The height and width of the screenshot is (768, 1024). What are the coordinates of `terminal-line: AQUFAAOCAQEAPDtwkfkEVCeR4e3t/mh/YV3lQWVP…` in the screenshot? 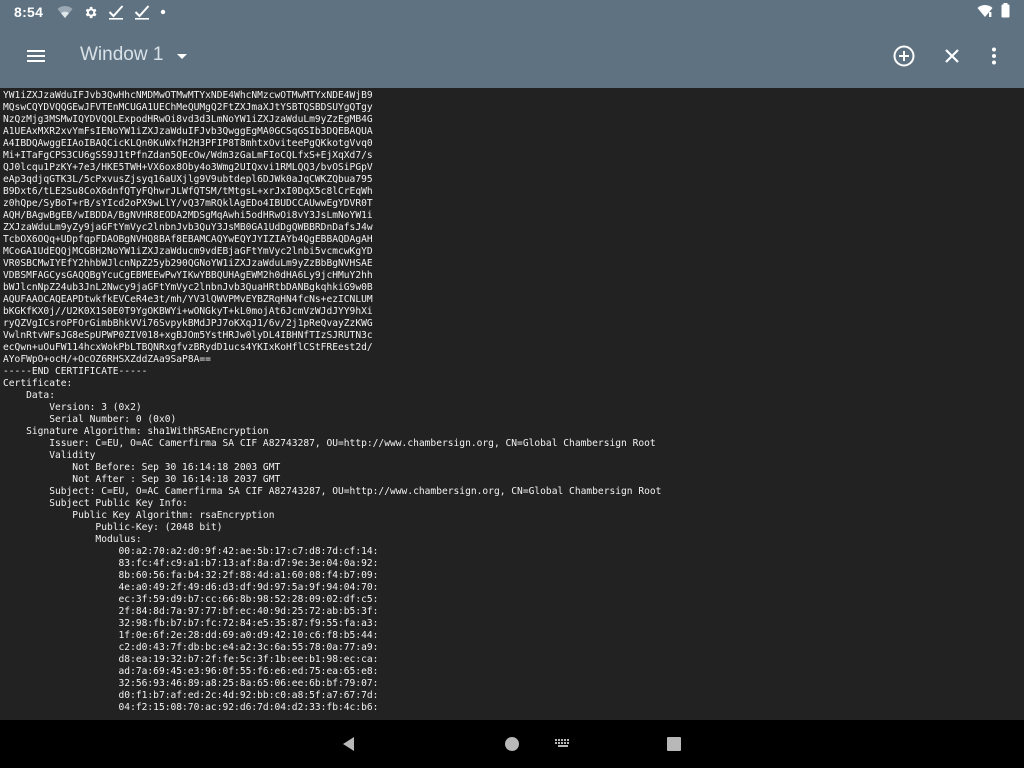 It's located at (188, 299).